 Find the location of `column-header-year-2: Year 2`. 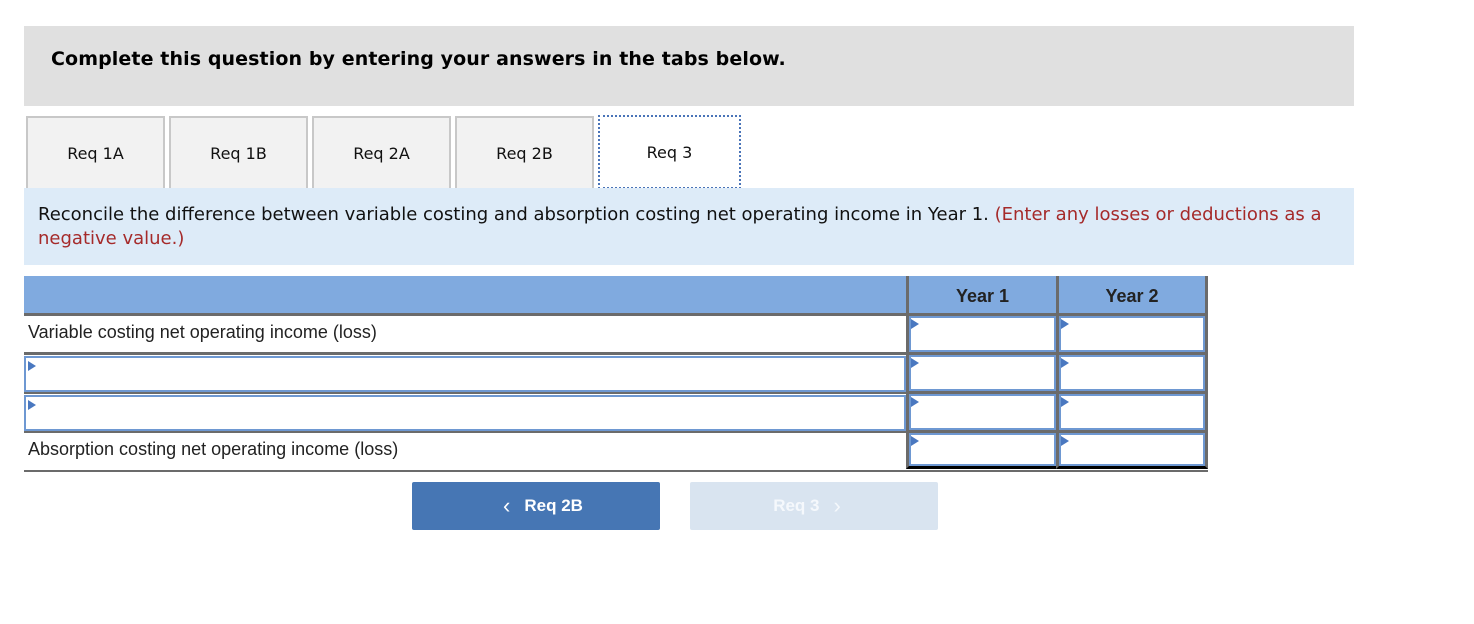

column-header-year-2: Year 2 is located at coordinates (1132, 296).